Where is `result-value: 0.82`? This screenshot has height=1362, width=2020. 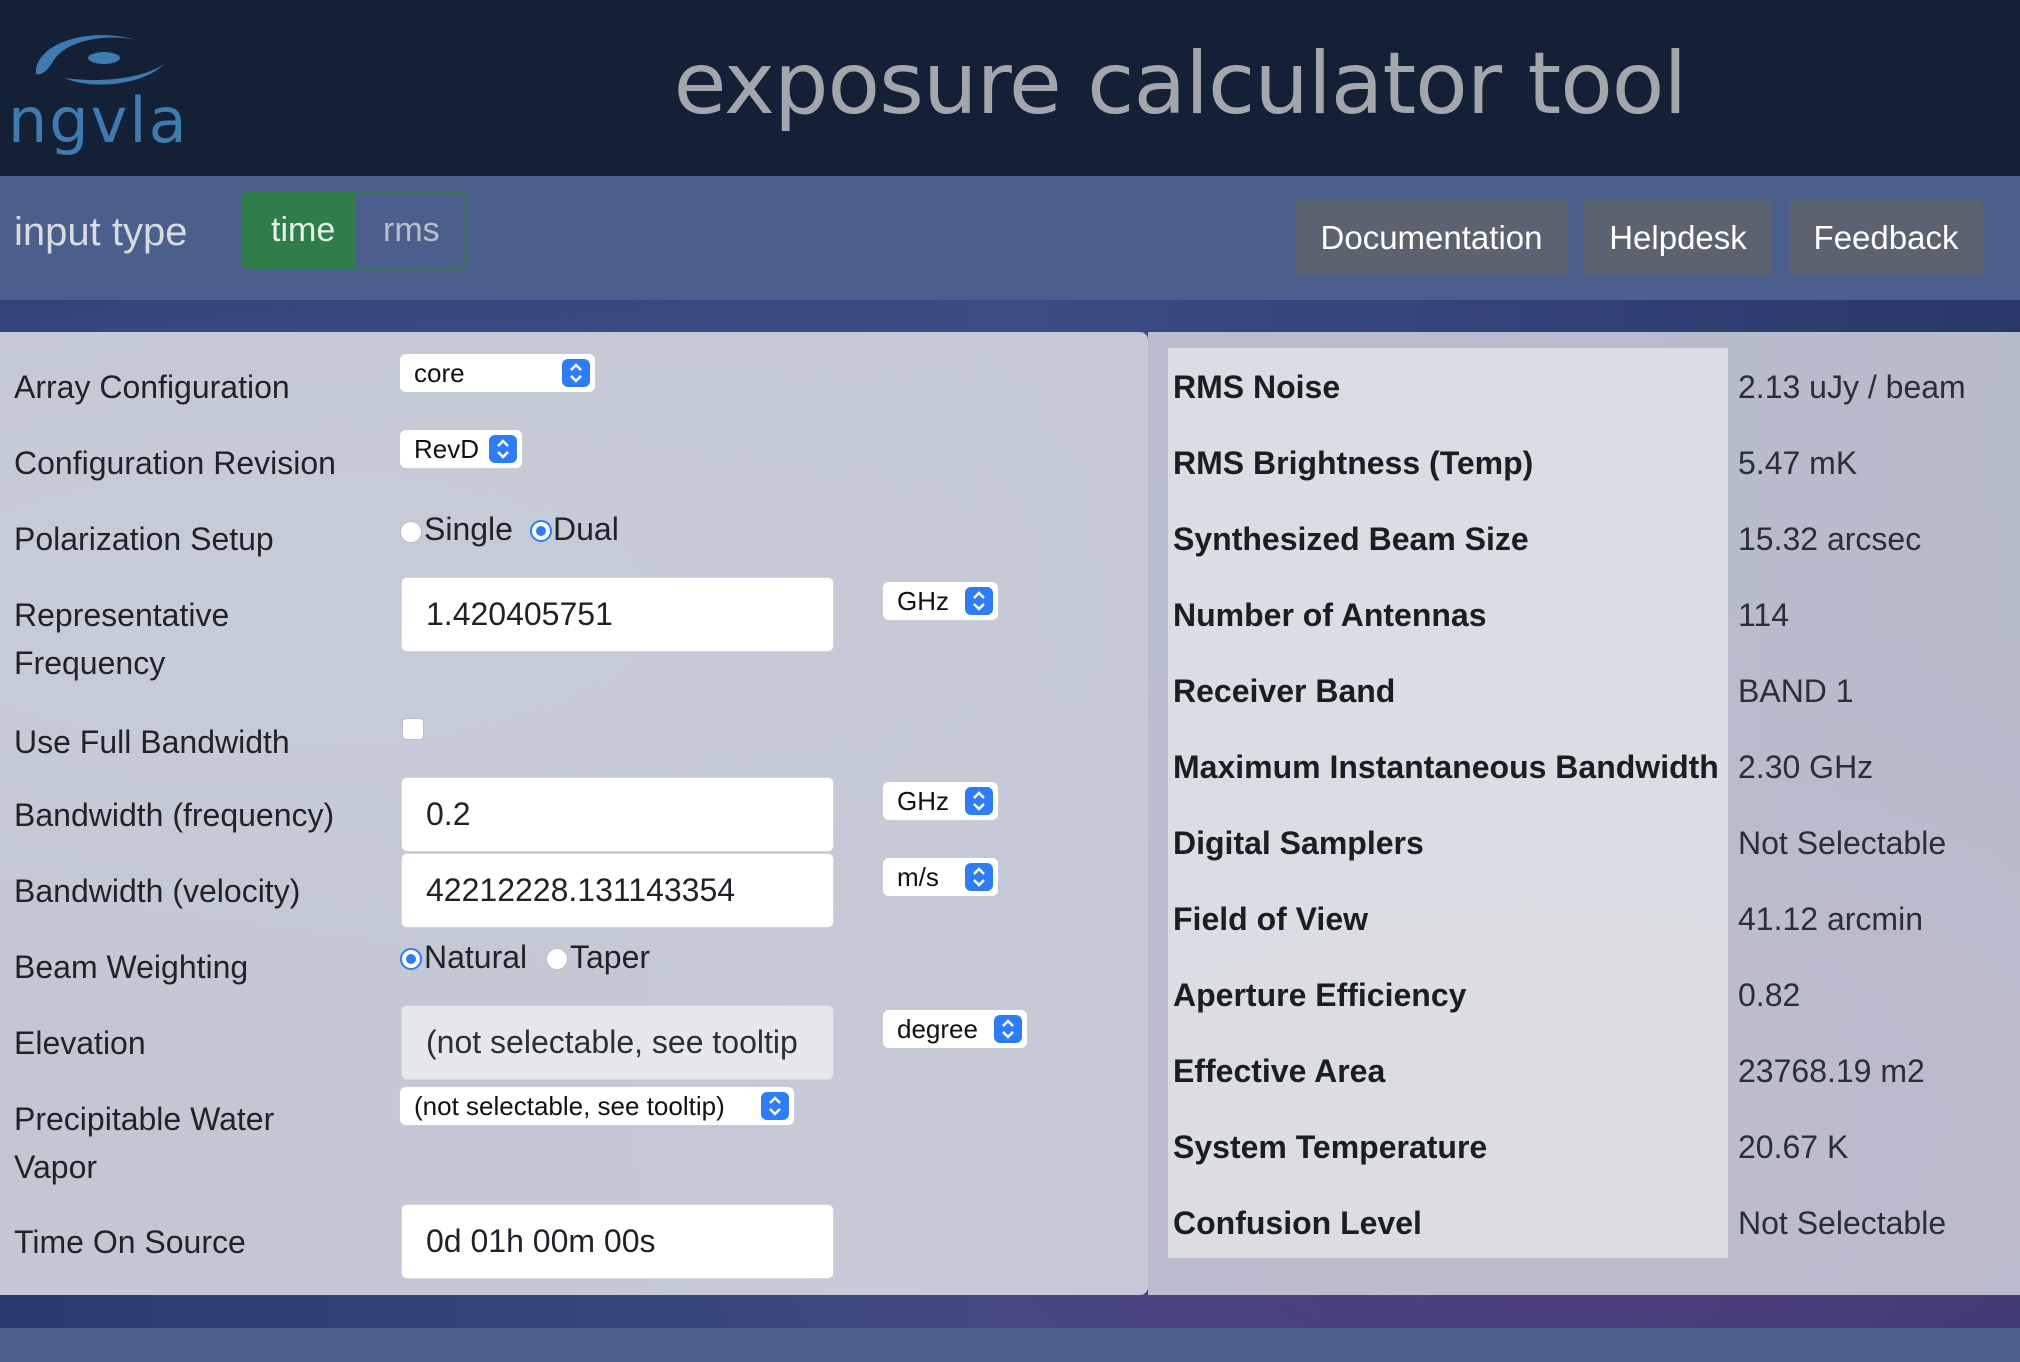
result-value: 0.82 is located at coordinates (1769, 995).